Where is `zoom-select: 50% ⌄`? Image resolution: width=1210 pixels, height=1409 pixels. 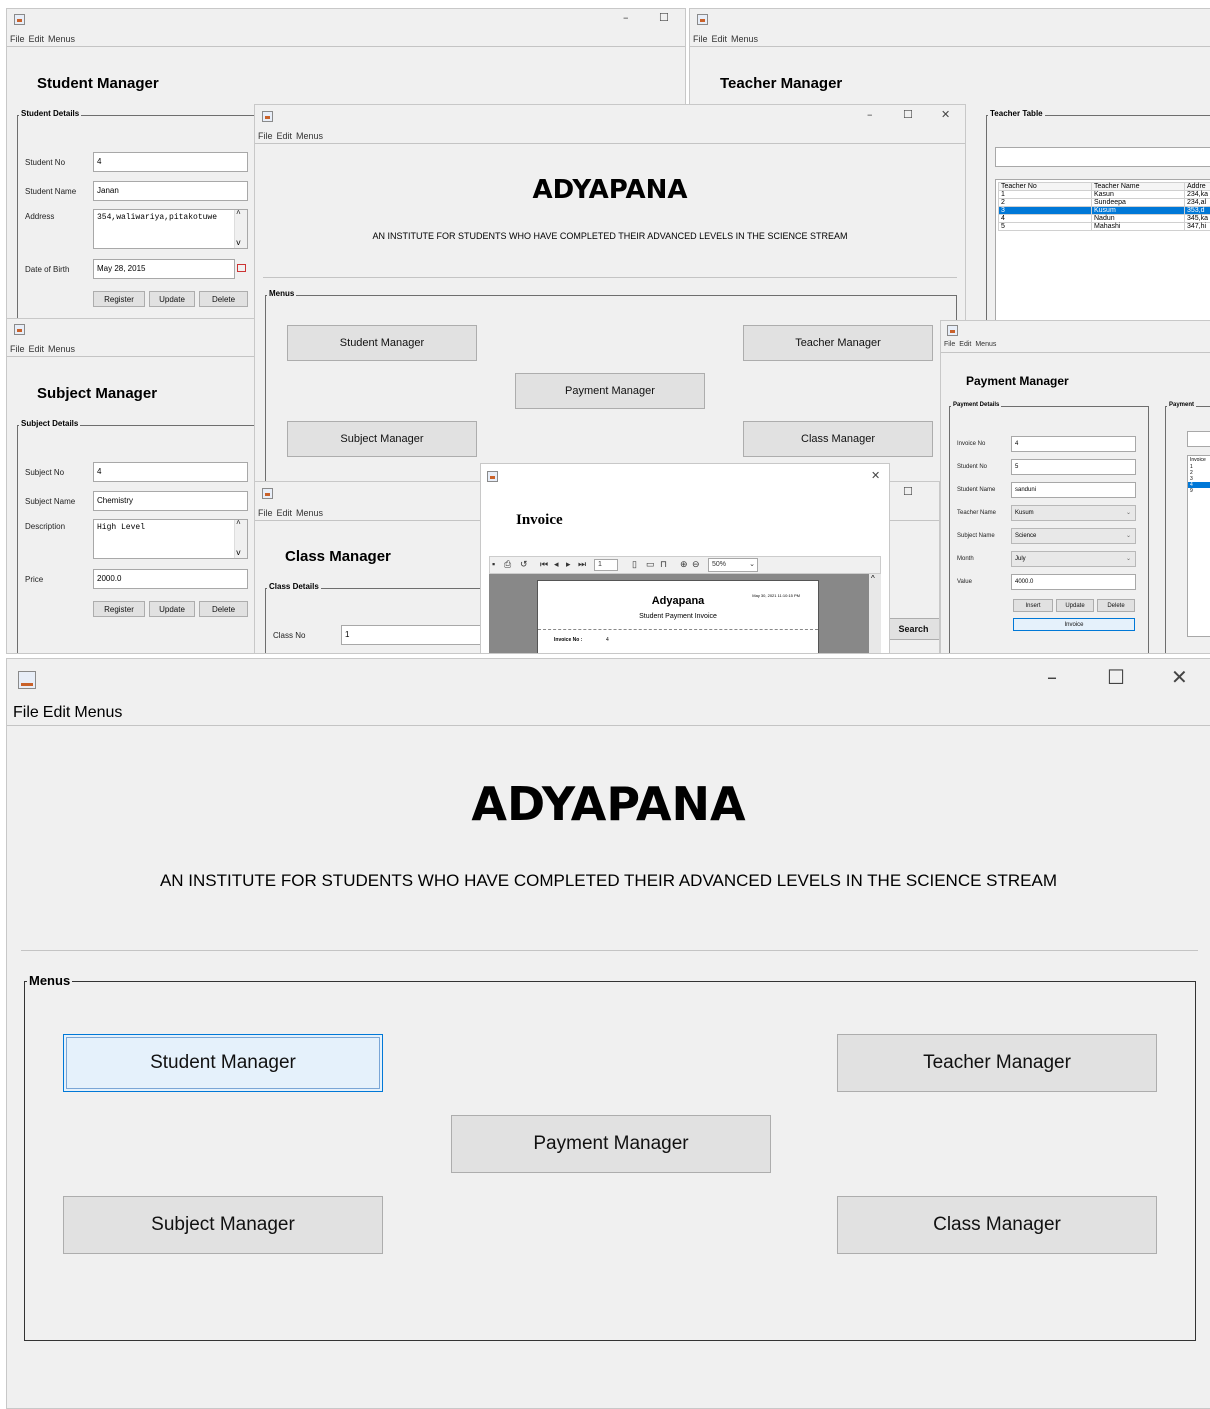
zoom-select: 50% ⌄ is located at coordinates (733, 565).